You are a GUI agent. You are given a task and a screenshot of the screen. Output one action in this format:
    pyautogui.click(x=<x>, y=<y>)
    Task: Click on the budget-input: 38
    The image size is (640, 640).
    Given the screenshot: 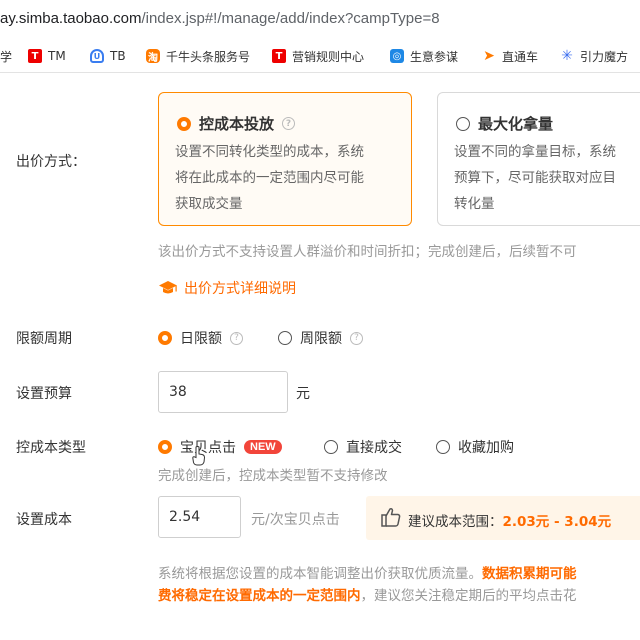 What is the action you would take?
    pyautogui.click(x=223, y=392)
    